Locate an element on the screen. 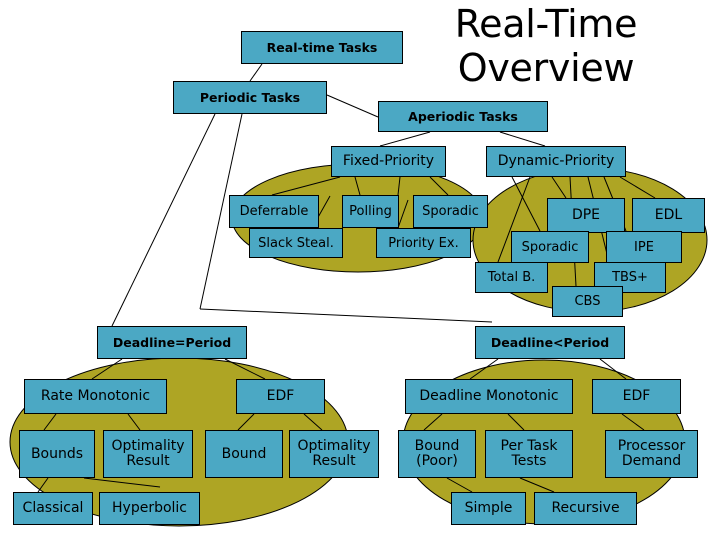 The height and width of the screenshot is (540, 720). node-periodic: Periodic Tasks is located at coordinates (250, 97).